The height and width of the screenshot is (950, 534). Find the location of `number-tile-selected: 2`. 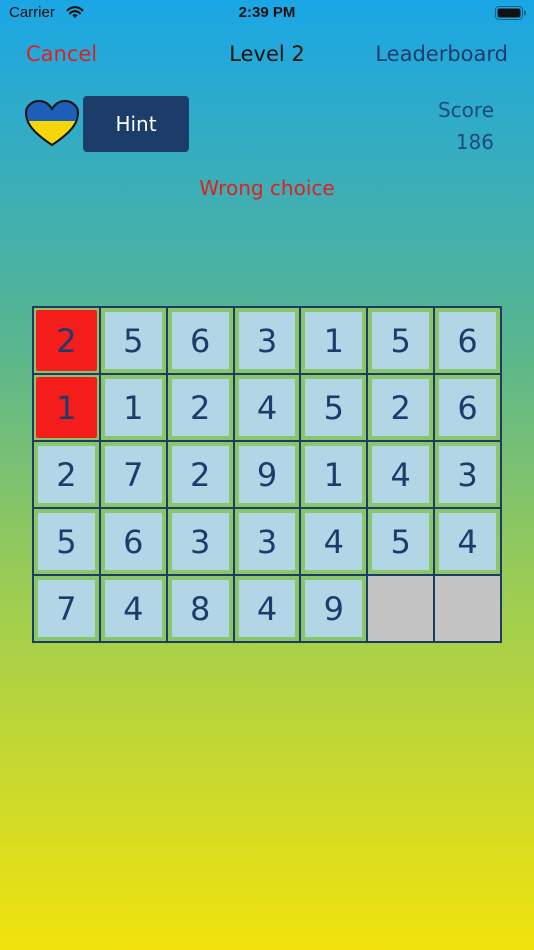

number-tile-selected: 2 is located at coordinates (66, 340).